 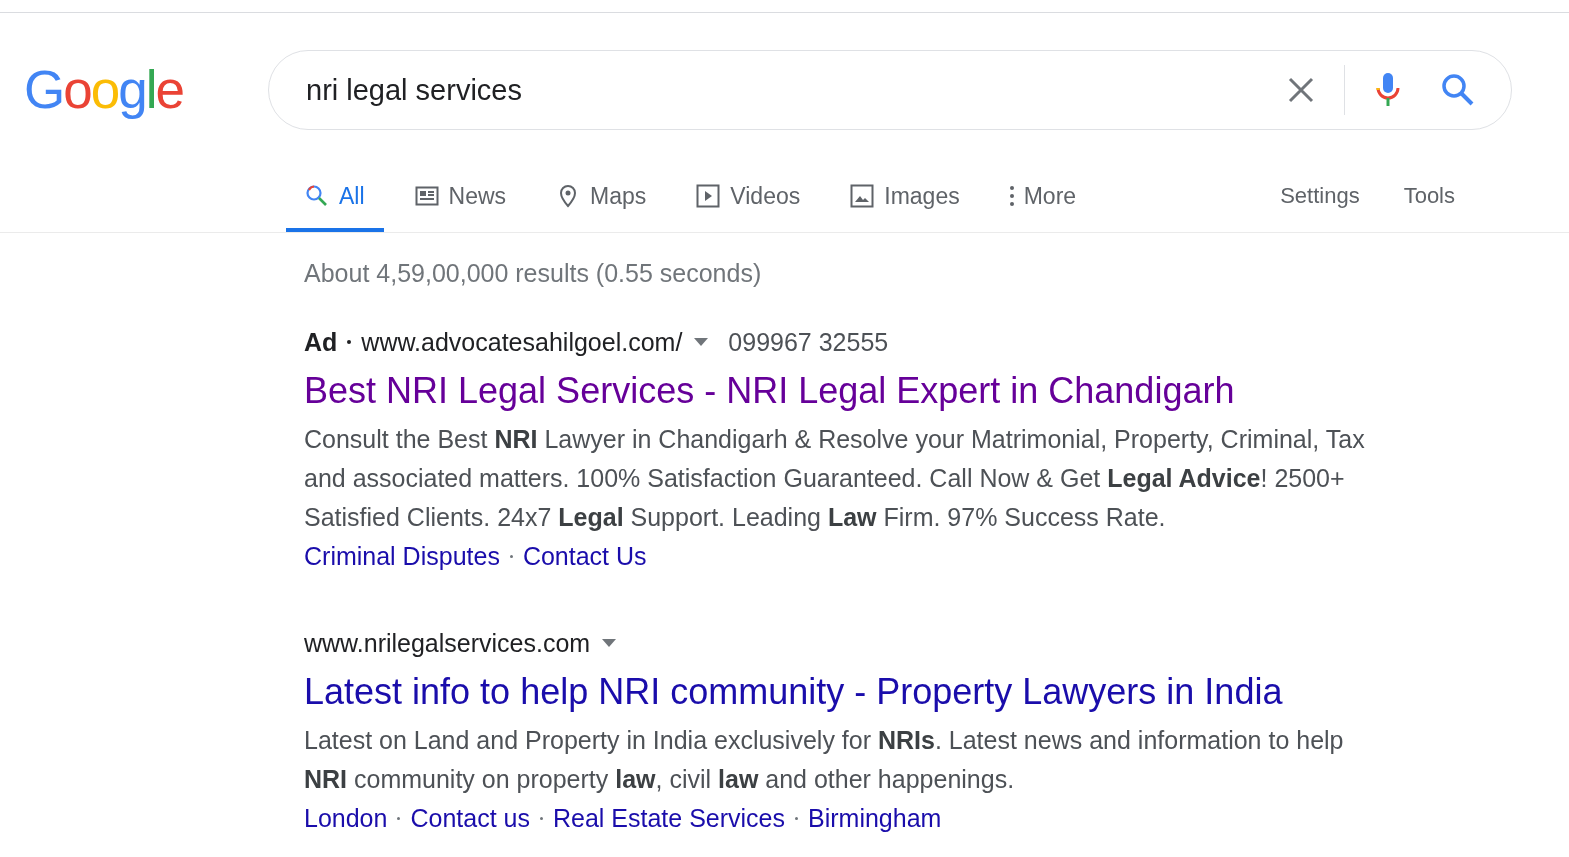 I want to click on result-title-link: Best NRI Legal Services - NRI Legal Expert in Chandigarh, so click(x=769, y=391).